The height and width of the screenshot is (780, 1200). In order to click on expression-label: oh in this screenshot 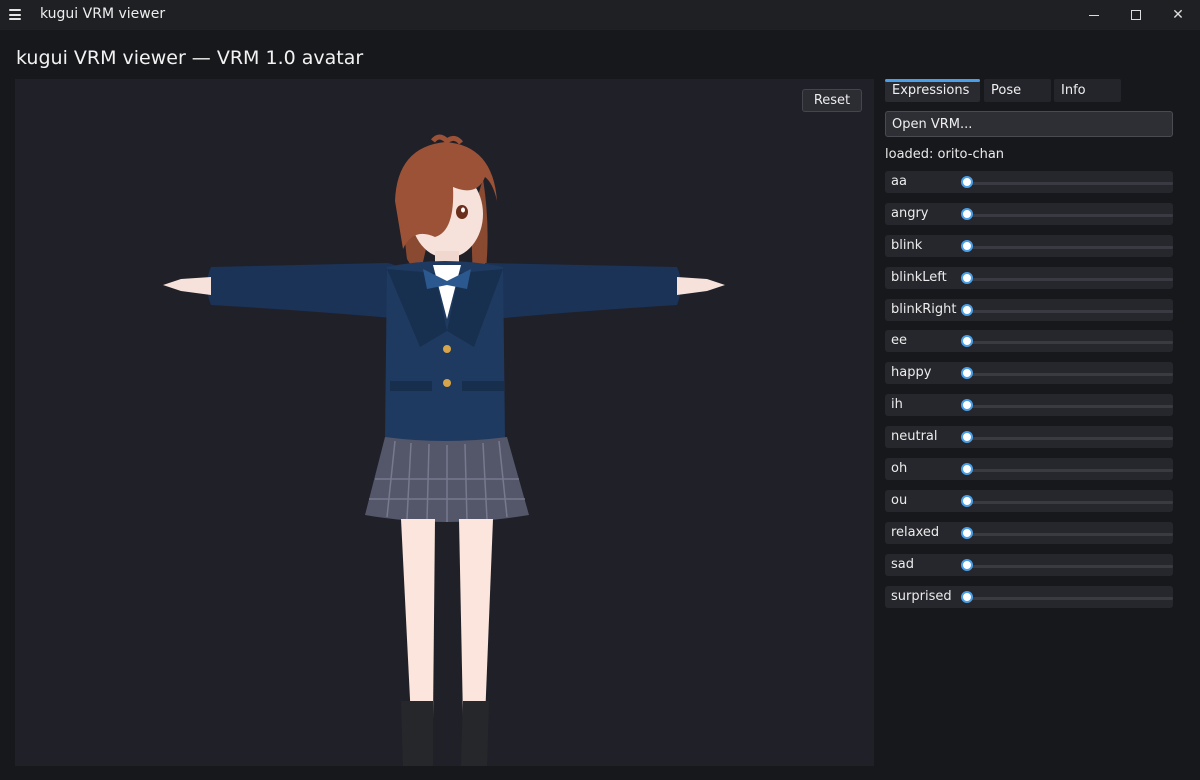, I will do `click(899, 469)`.